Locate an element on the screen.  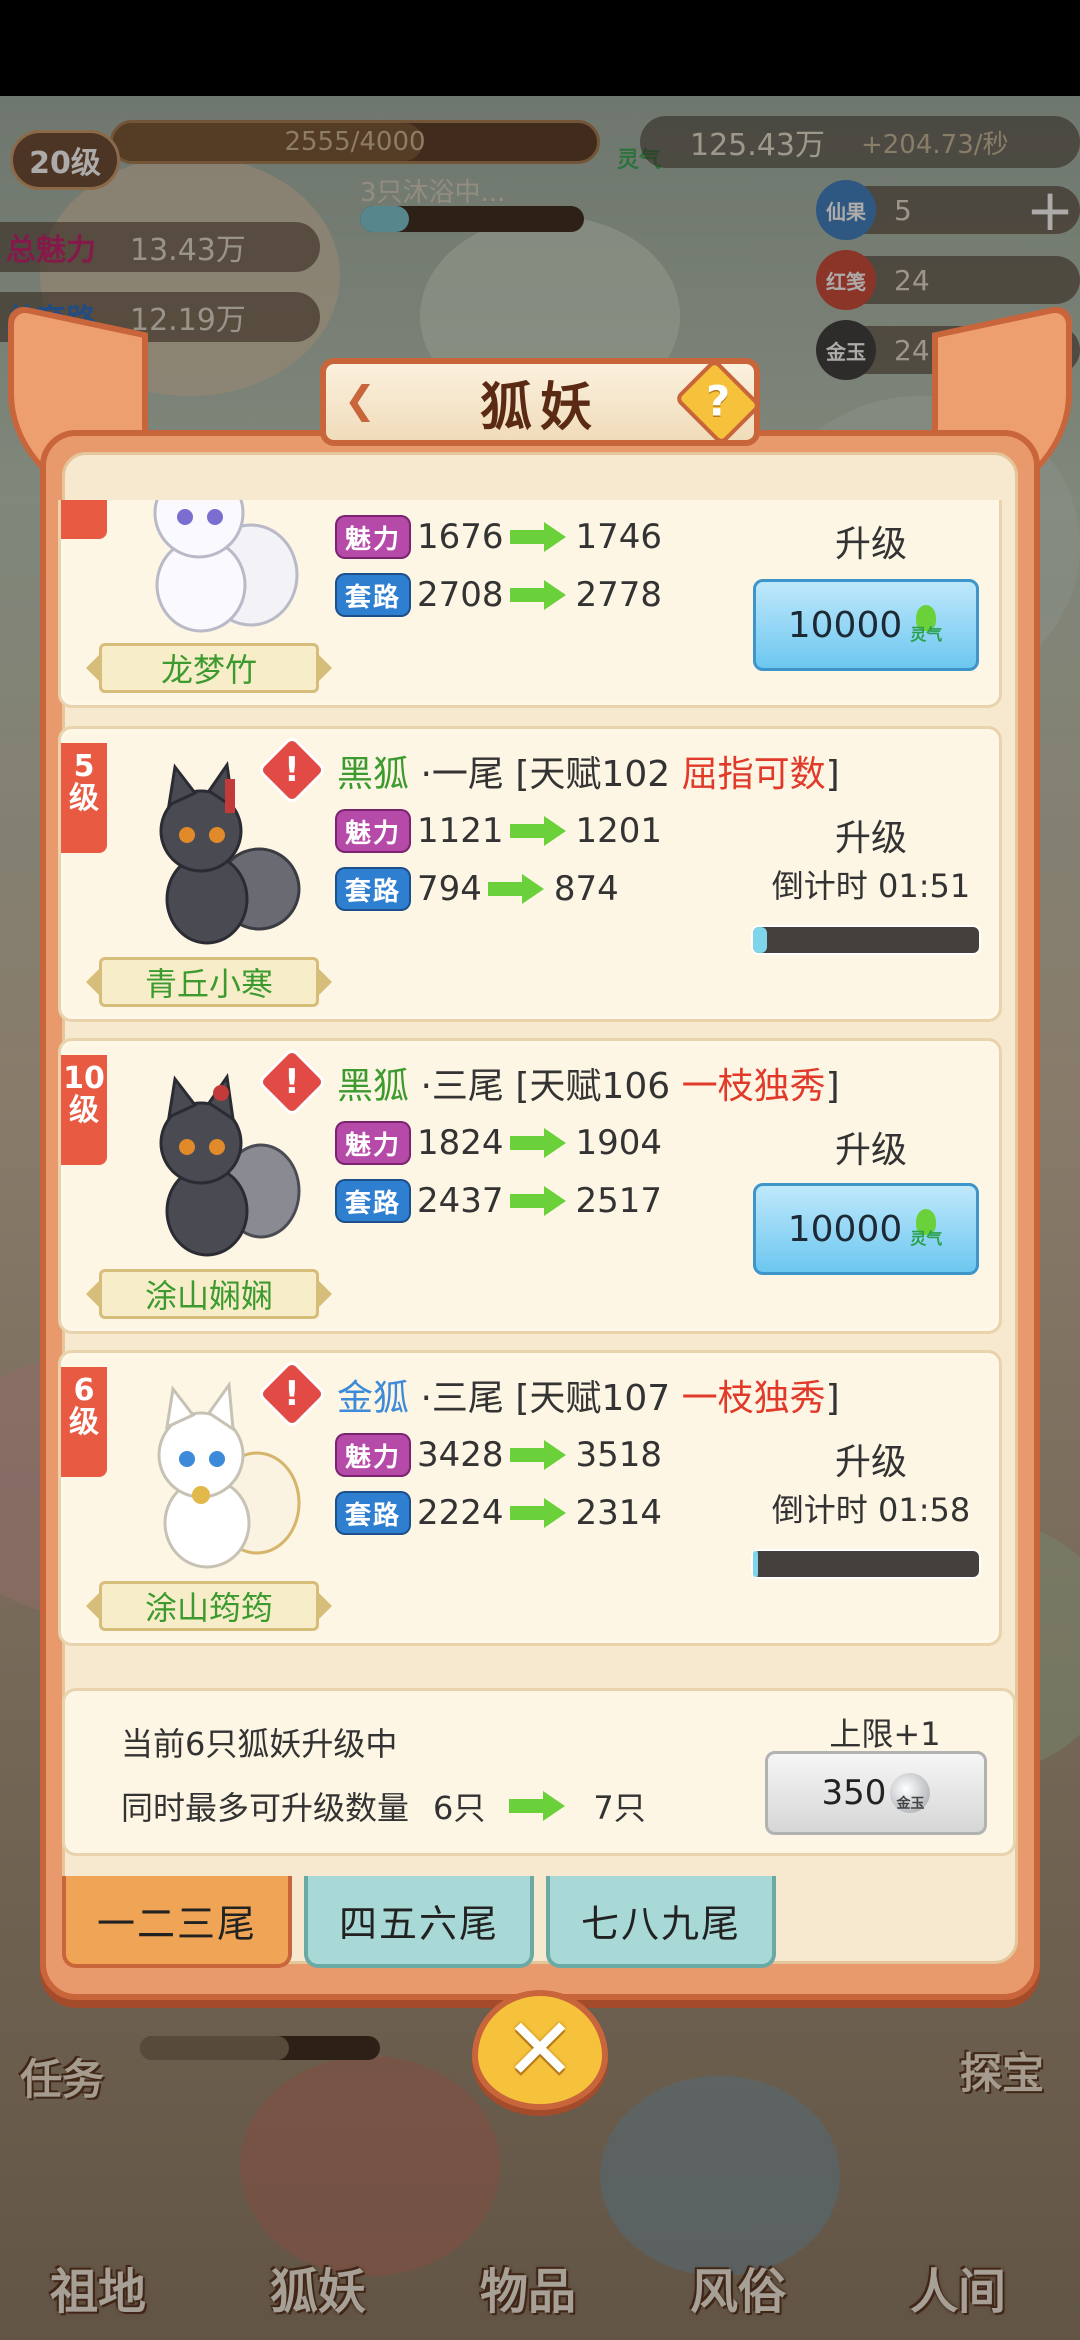
trick-row: 套路 794 874 is located at coordinates (478, 889).